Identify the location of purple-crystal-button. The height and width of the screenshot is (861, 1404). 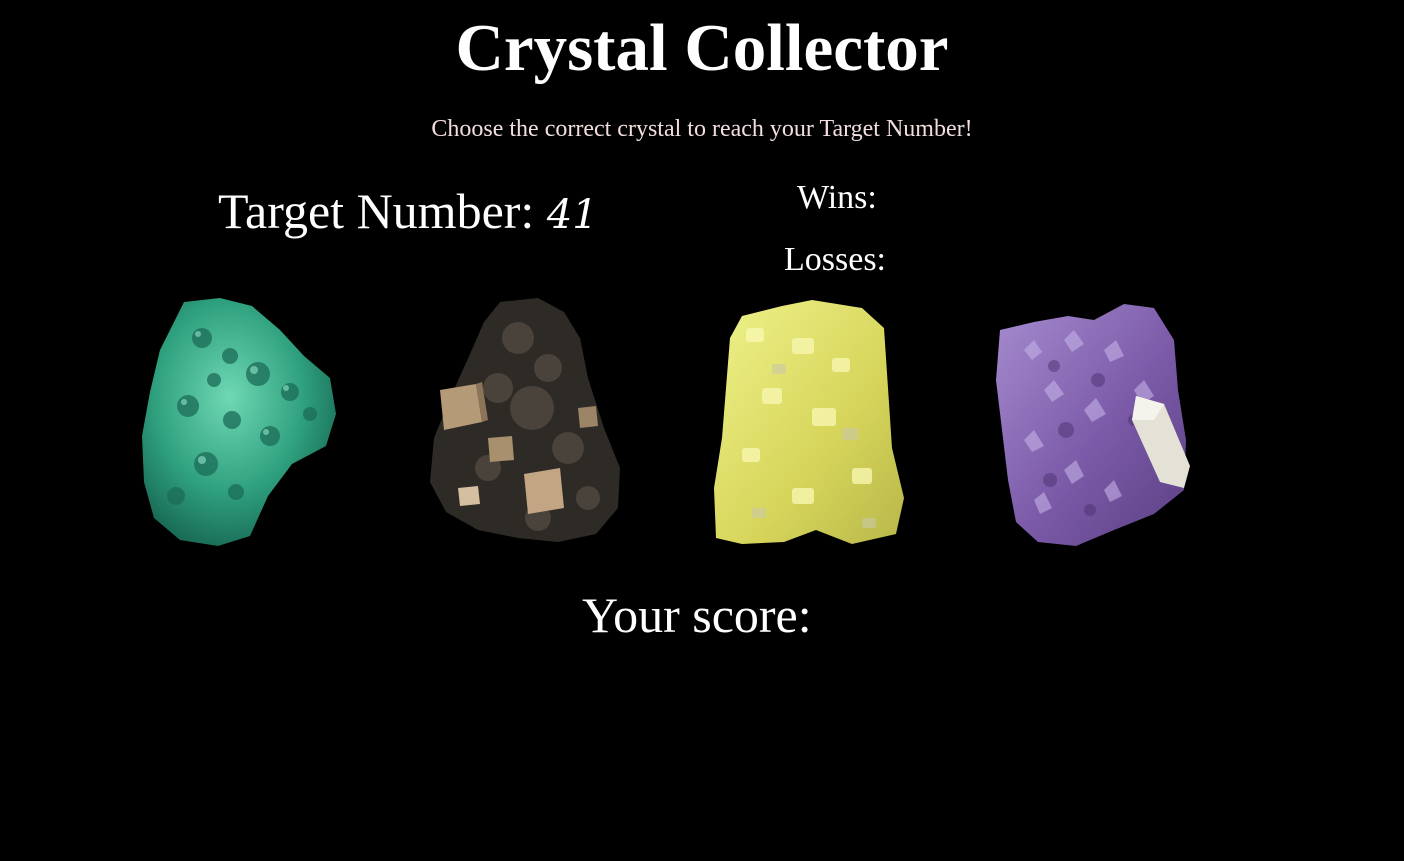
(1094, 424).